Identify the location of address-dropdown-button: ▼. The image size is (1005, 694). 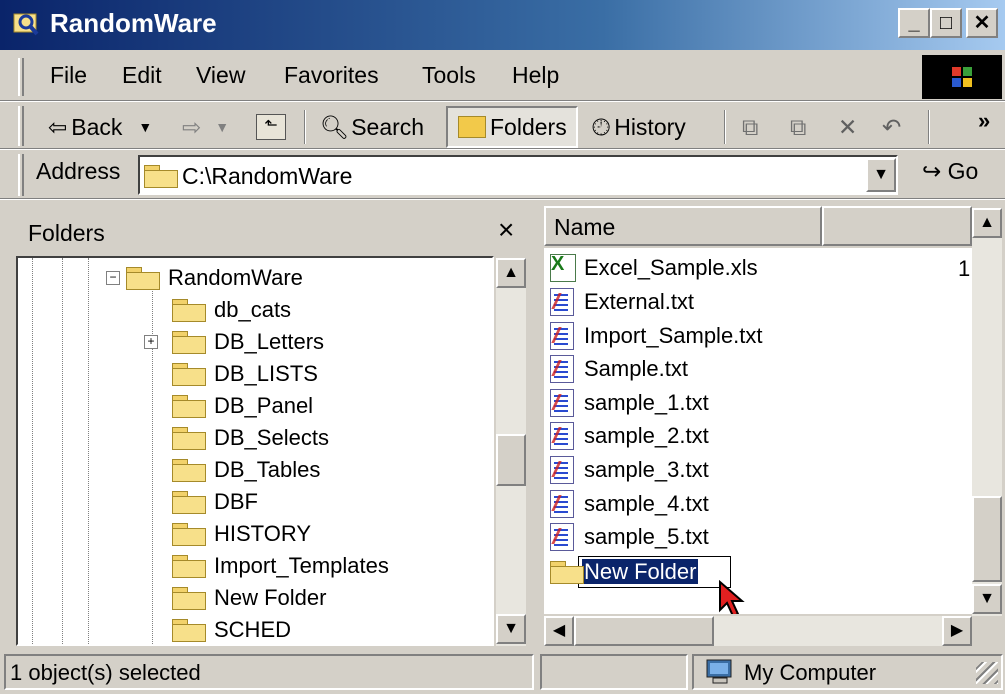
(881, 175).